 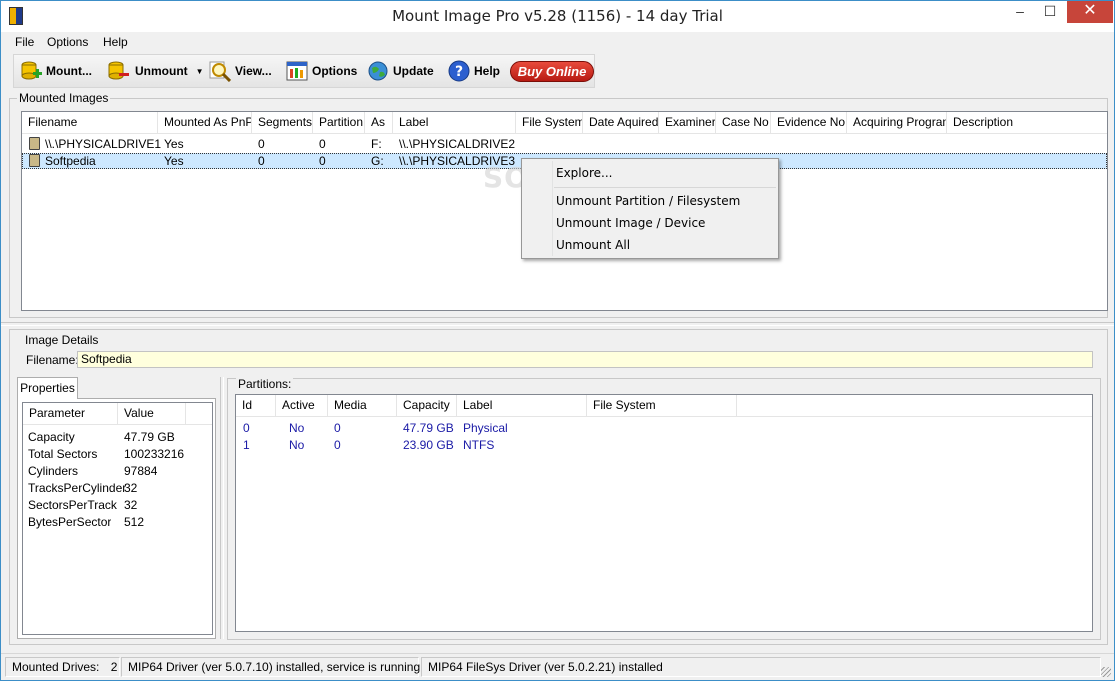 I want to click on options-button: Options, so click(x=321, y=71).